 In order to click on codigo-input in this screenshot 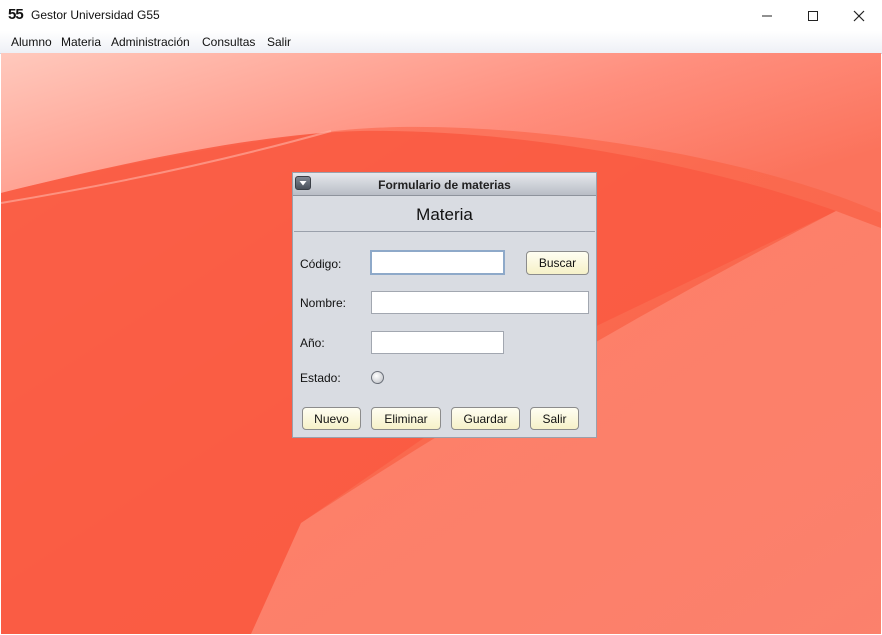, I will do `click(437, 262)`.